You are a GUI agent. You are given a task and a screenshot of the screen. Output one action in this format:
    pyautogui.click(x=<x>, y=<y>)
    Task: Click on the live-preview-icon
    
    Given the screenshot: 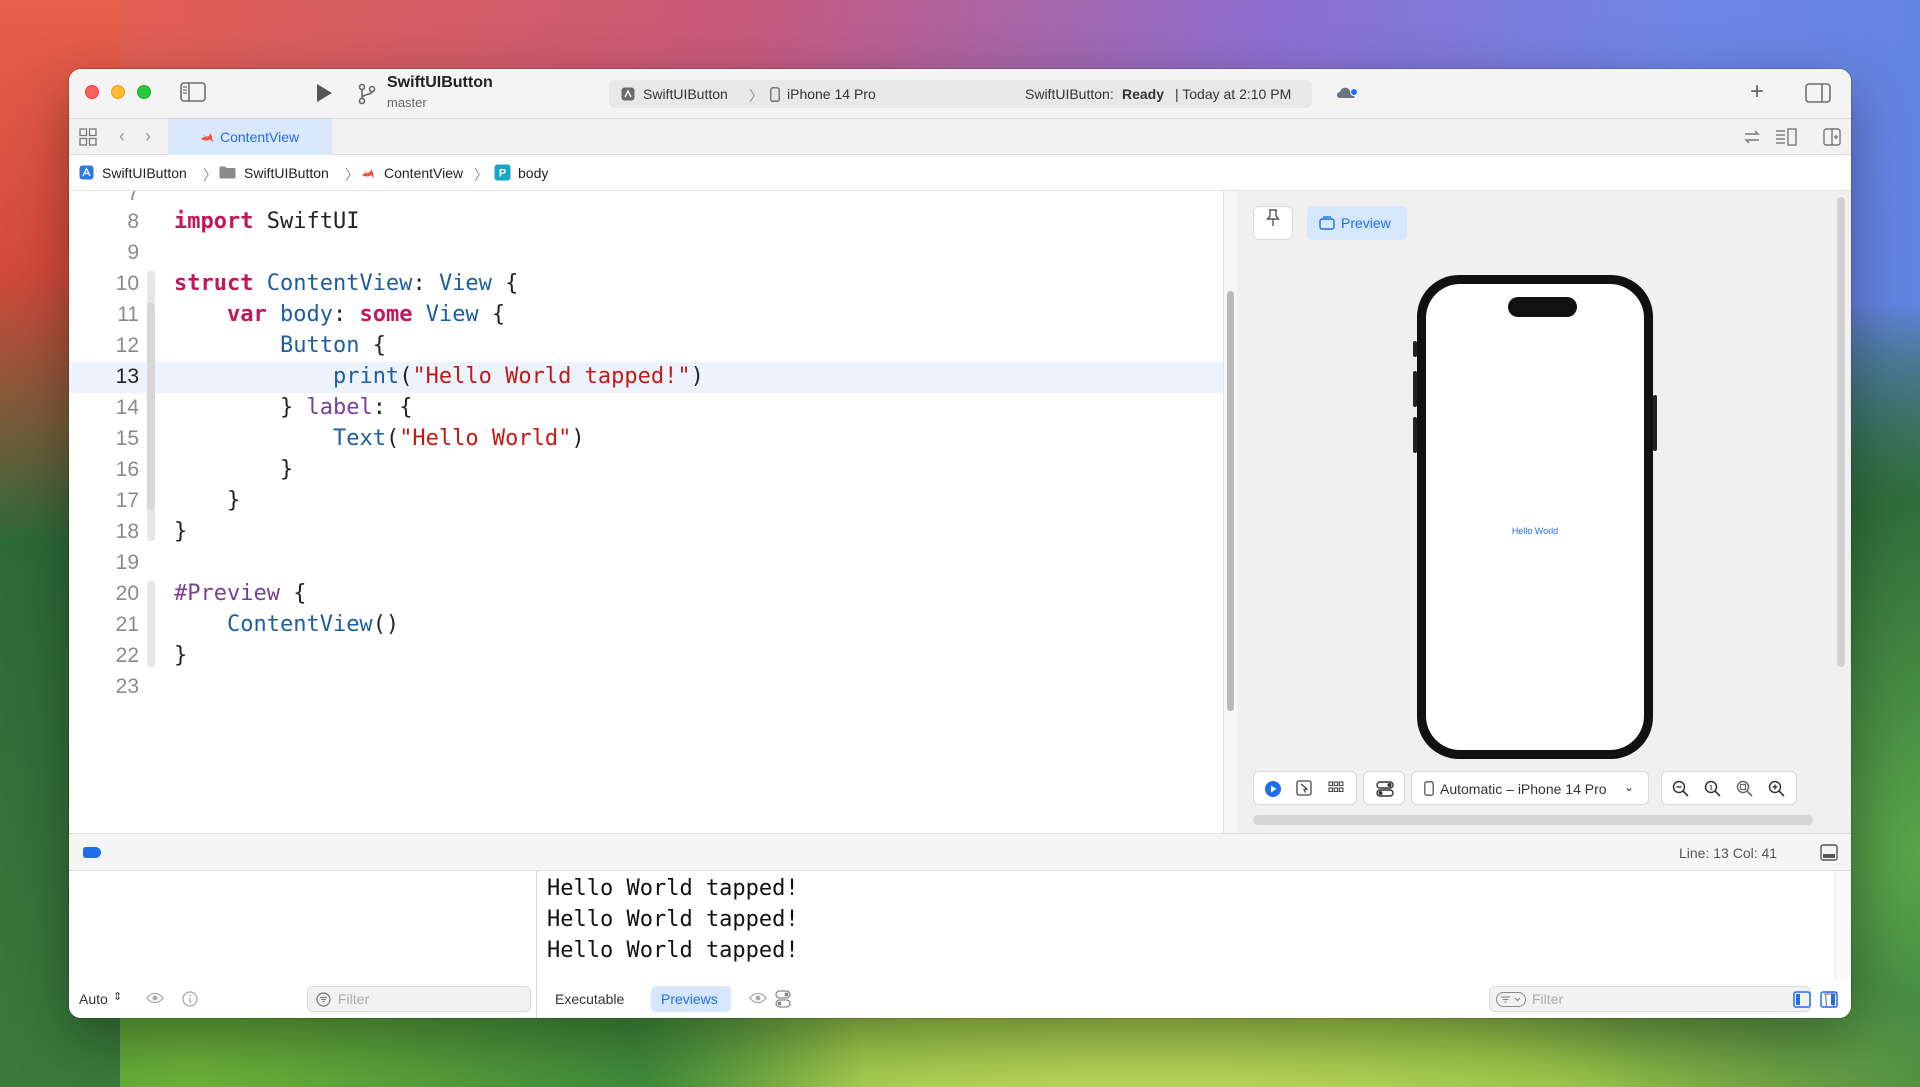 What is the action you would take?
    pyautogui.click(x=1273, y=790)
    